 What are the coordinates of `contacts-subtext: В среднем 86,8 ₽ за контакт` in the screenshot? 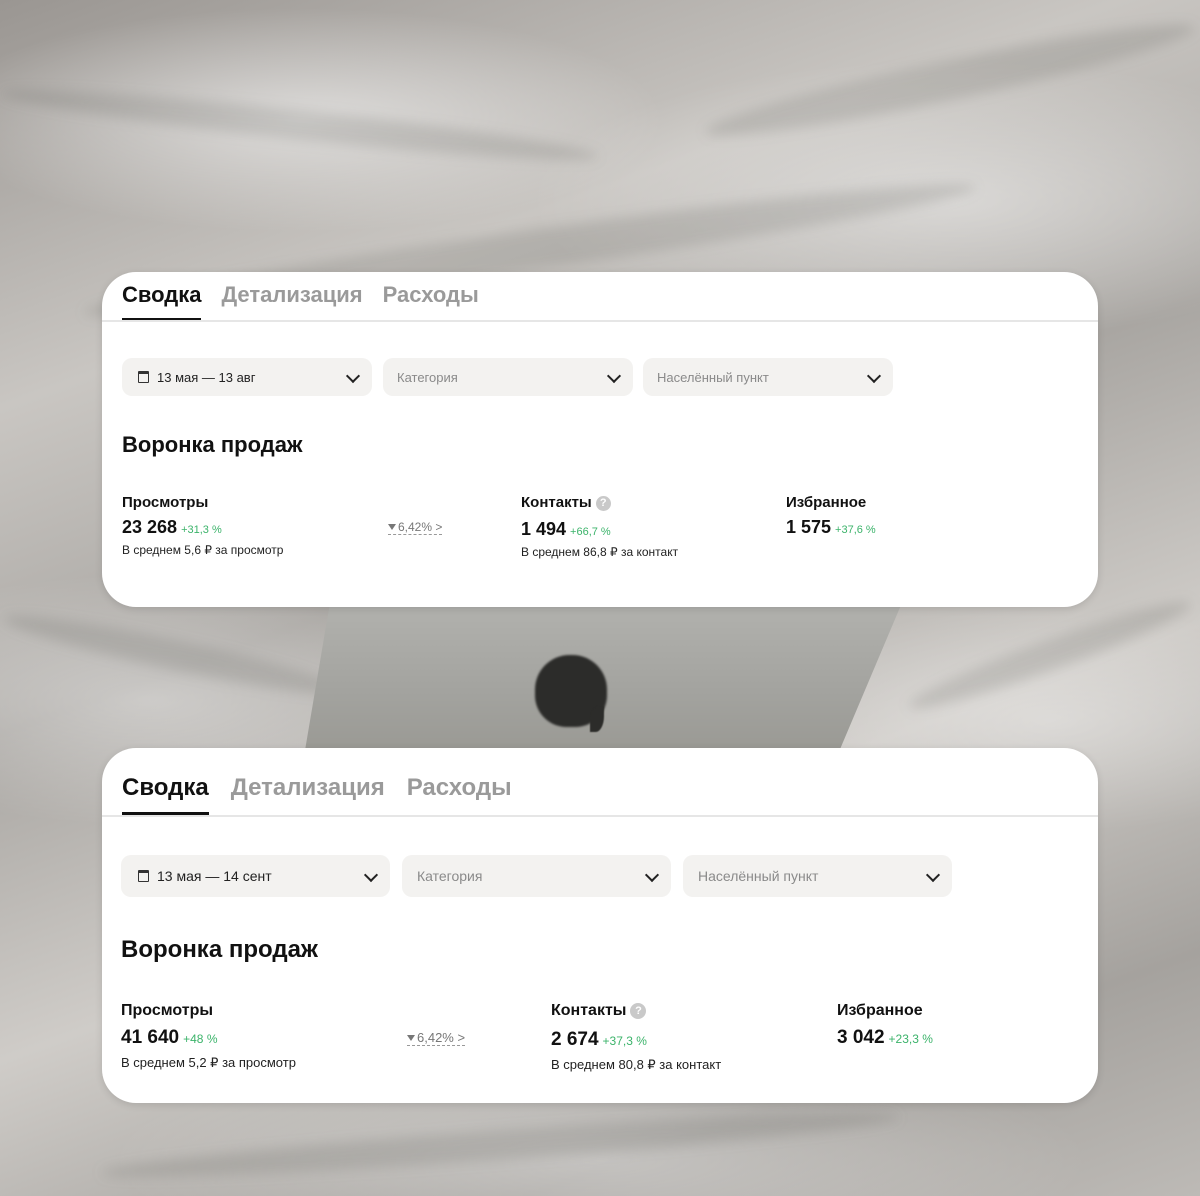 It's located at (600, 552).